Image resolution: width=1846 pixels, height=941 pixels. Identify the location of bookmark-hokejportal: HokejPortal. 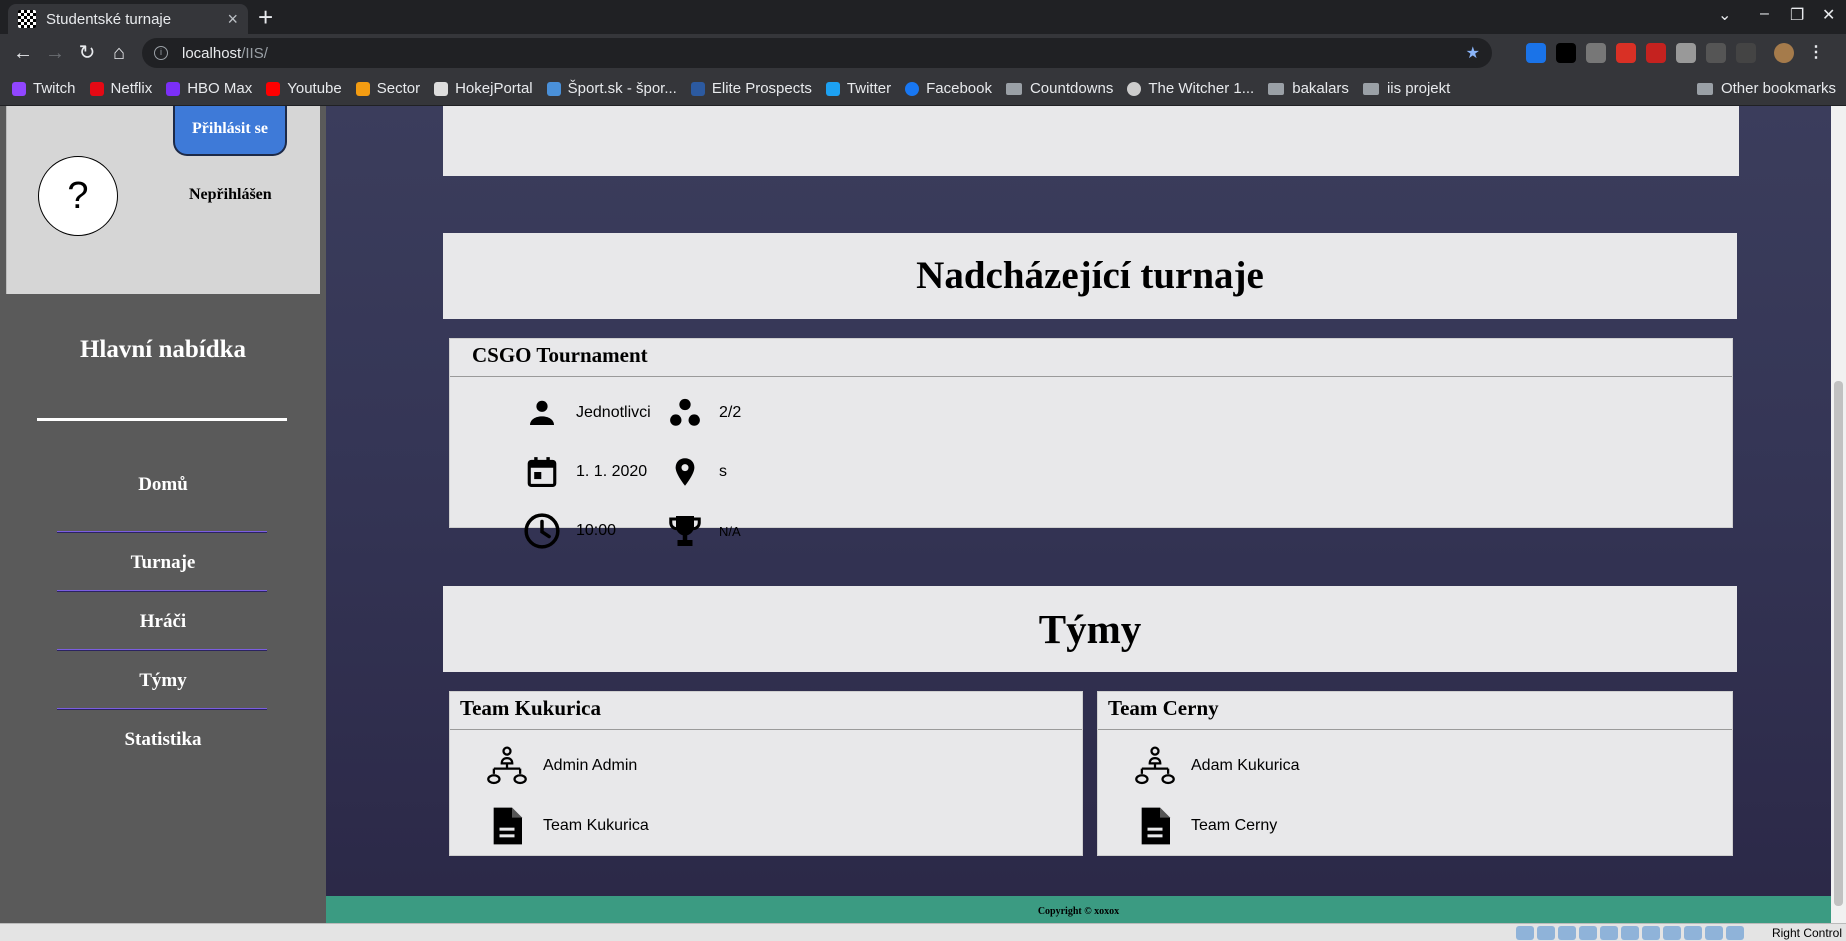
(483, 88).